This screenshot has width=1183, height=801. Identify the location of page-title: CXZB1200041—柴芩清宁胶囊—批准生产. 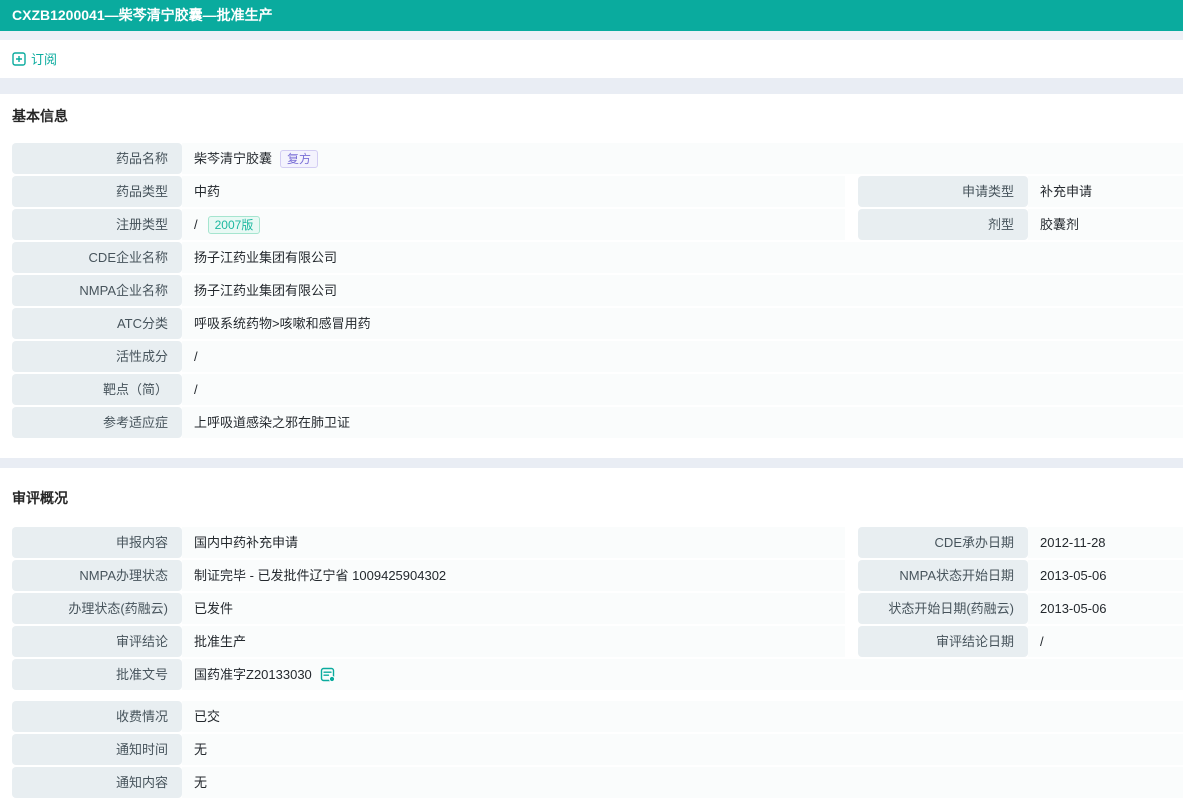
(142, 15).